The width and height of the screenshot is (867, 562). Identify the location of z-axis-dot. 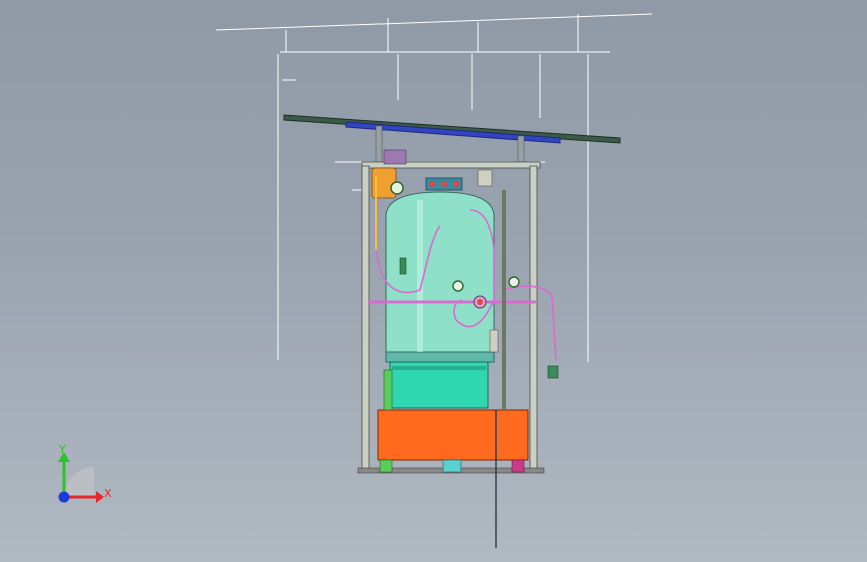
(64, 497).